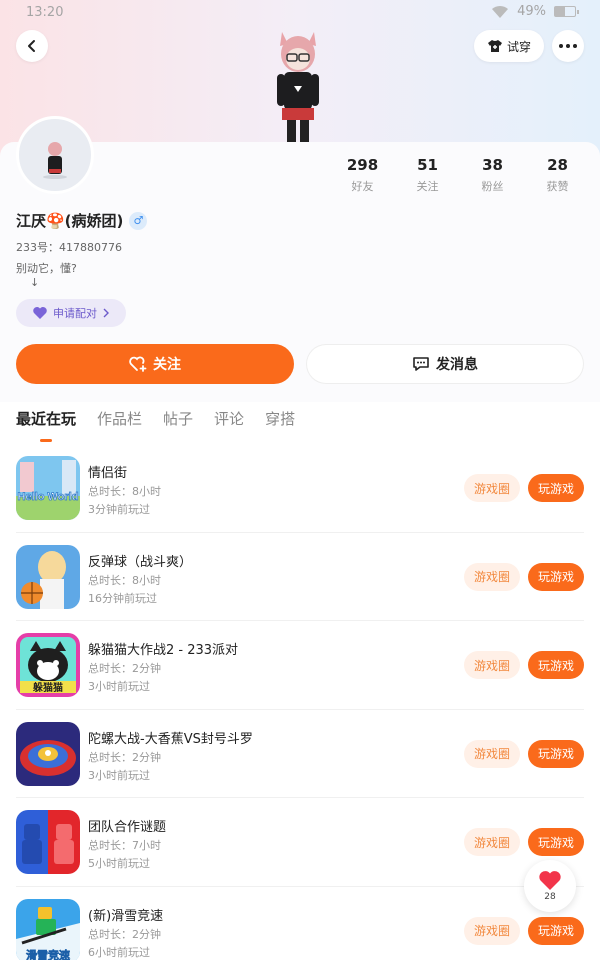 The image size is (600, 960). I want to click on name-row: 江厌🍄(病娇团) ♂, so click(82, 220).